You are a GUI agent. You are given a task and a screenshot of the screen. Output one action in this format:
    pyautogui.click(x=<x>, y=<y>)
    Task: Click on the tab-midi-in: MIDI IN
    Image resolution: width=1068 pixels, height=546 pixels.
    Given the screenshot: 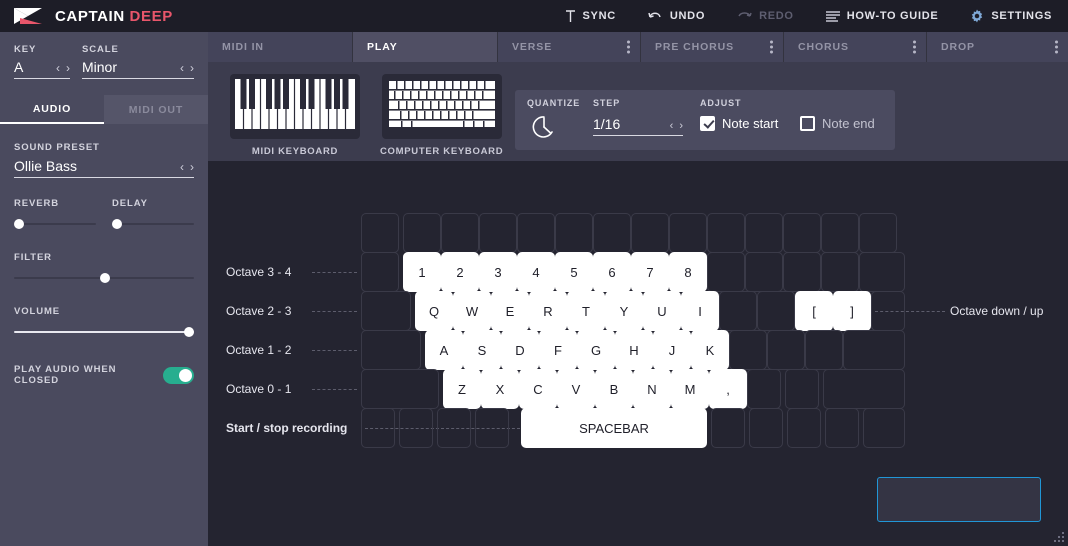 What is the action you would take?
    pyautogui.click(x=280, y=47)
    